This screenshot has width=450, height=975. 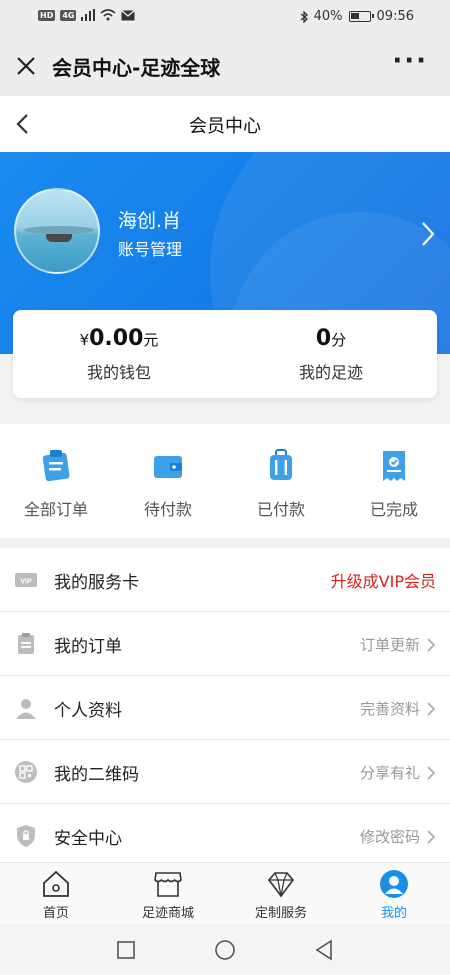 I want to click on tab-label: 定制服务, so click(x=280, y=913).